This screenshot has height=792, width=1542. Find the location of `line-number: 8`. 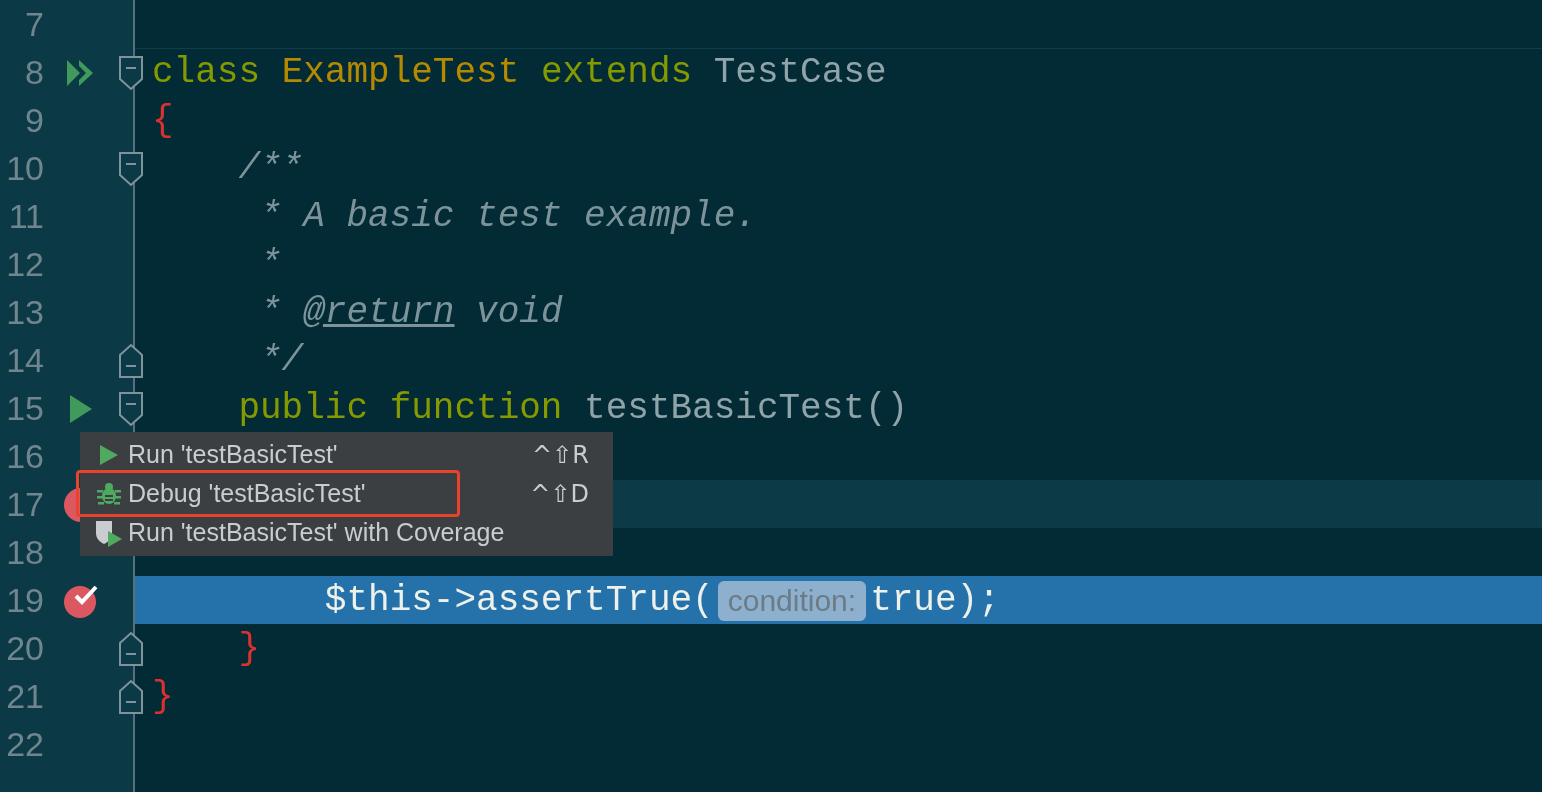

line-number: 8 is located at coordinates (34, 72).